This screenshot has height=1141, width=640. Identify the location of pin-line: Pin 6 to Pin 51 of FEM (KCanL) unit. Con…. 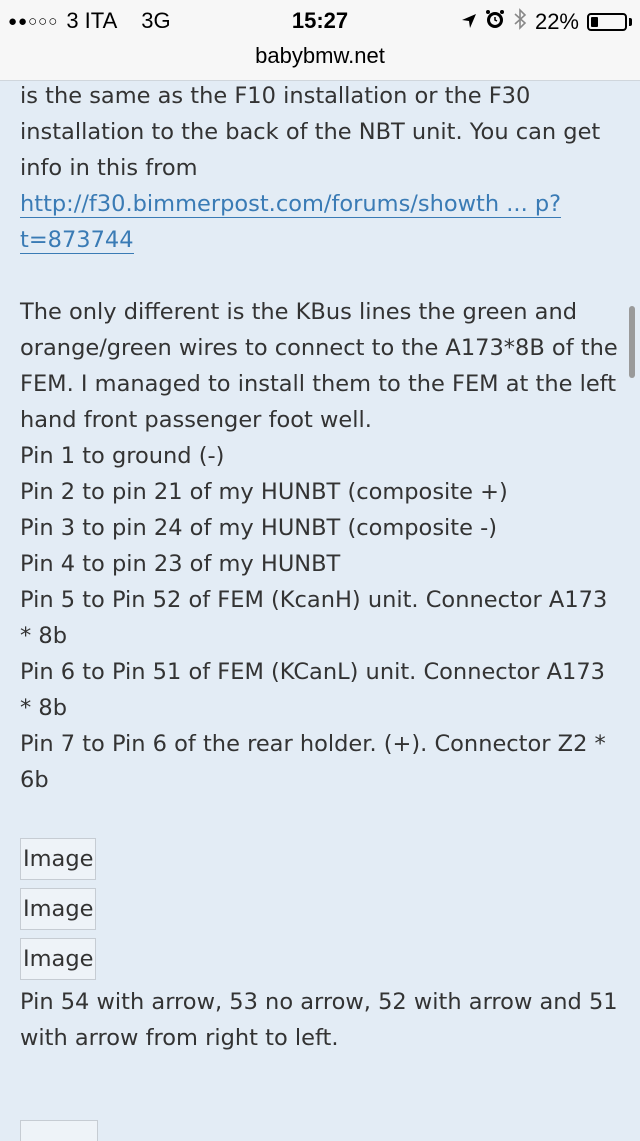
(312, 690).